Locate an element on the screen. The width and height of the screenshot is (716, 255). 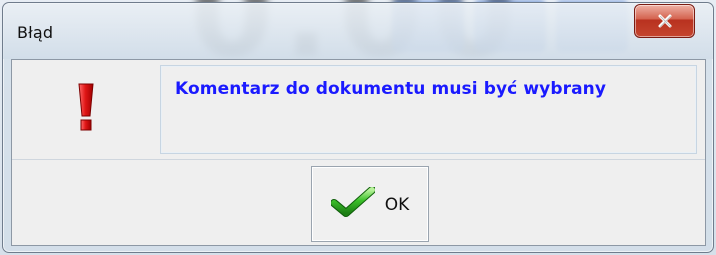
ok-button: OK is located at coordinates (370, 204).